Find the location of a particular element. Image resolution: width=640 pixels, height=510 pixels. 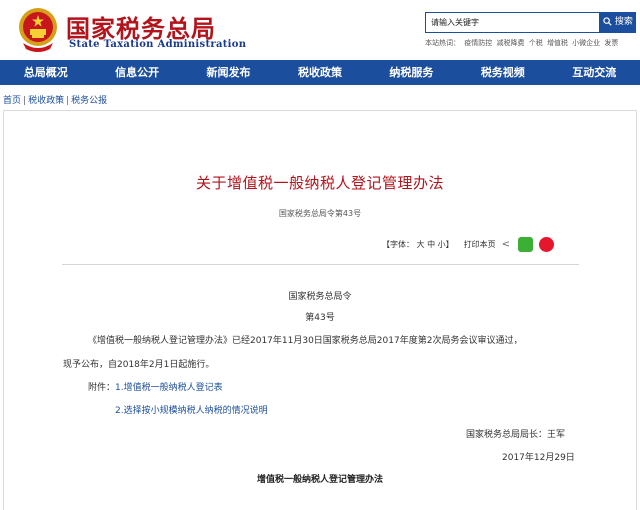

attachment-row-1: 附件：1.增值税一般纳税人登记表 is located at coordinates (155, 386).